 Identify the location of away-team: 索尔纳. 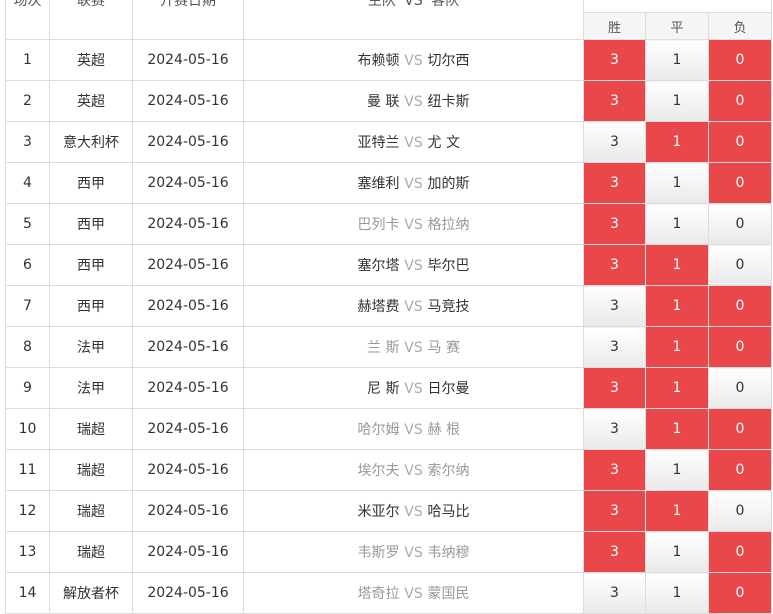
(448, 471).